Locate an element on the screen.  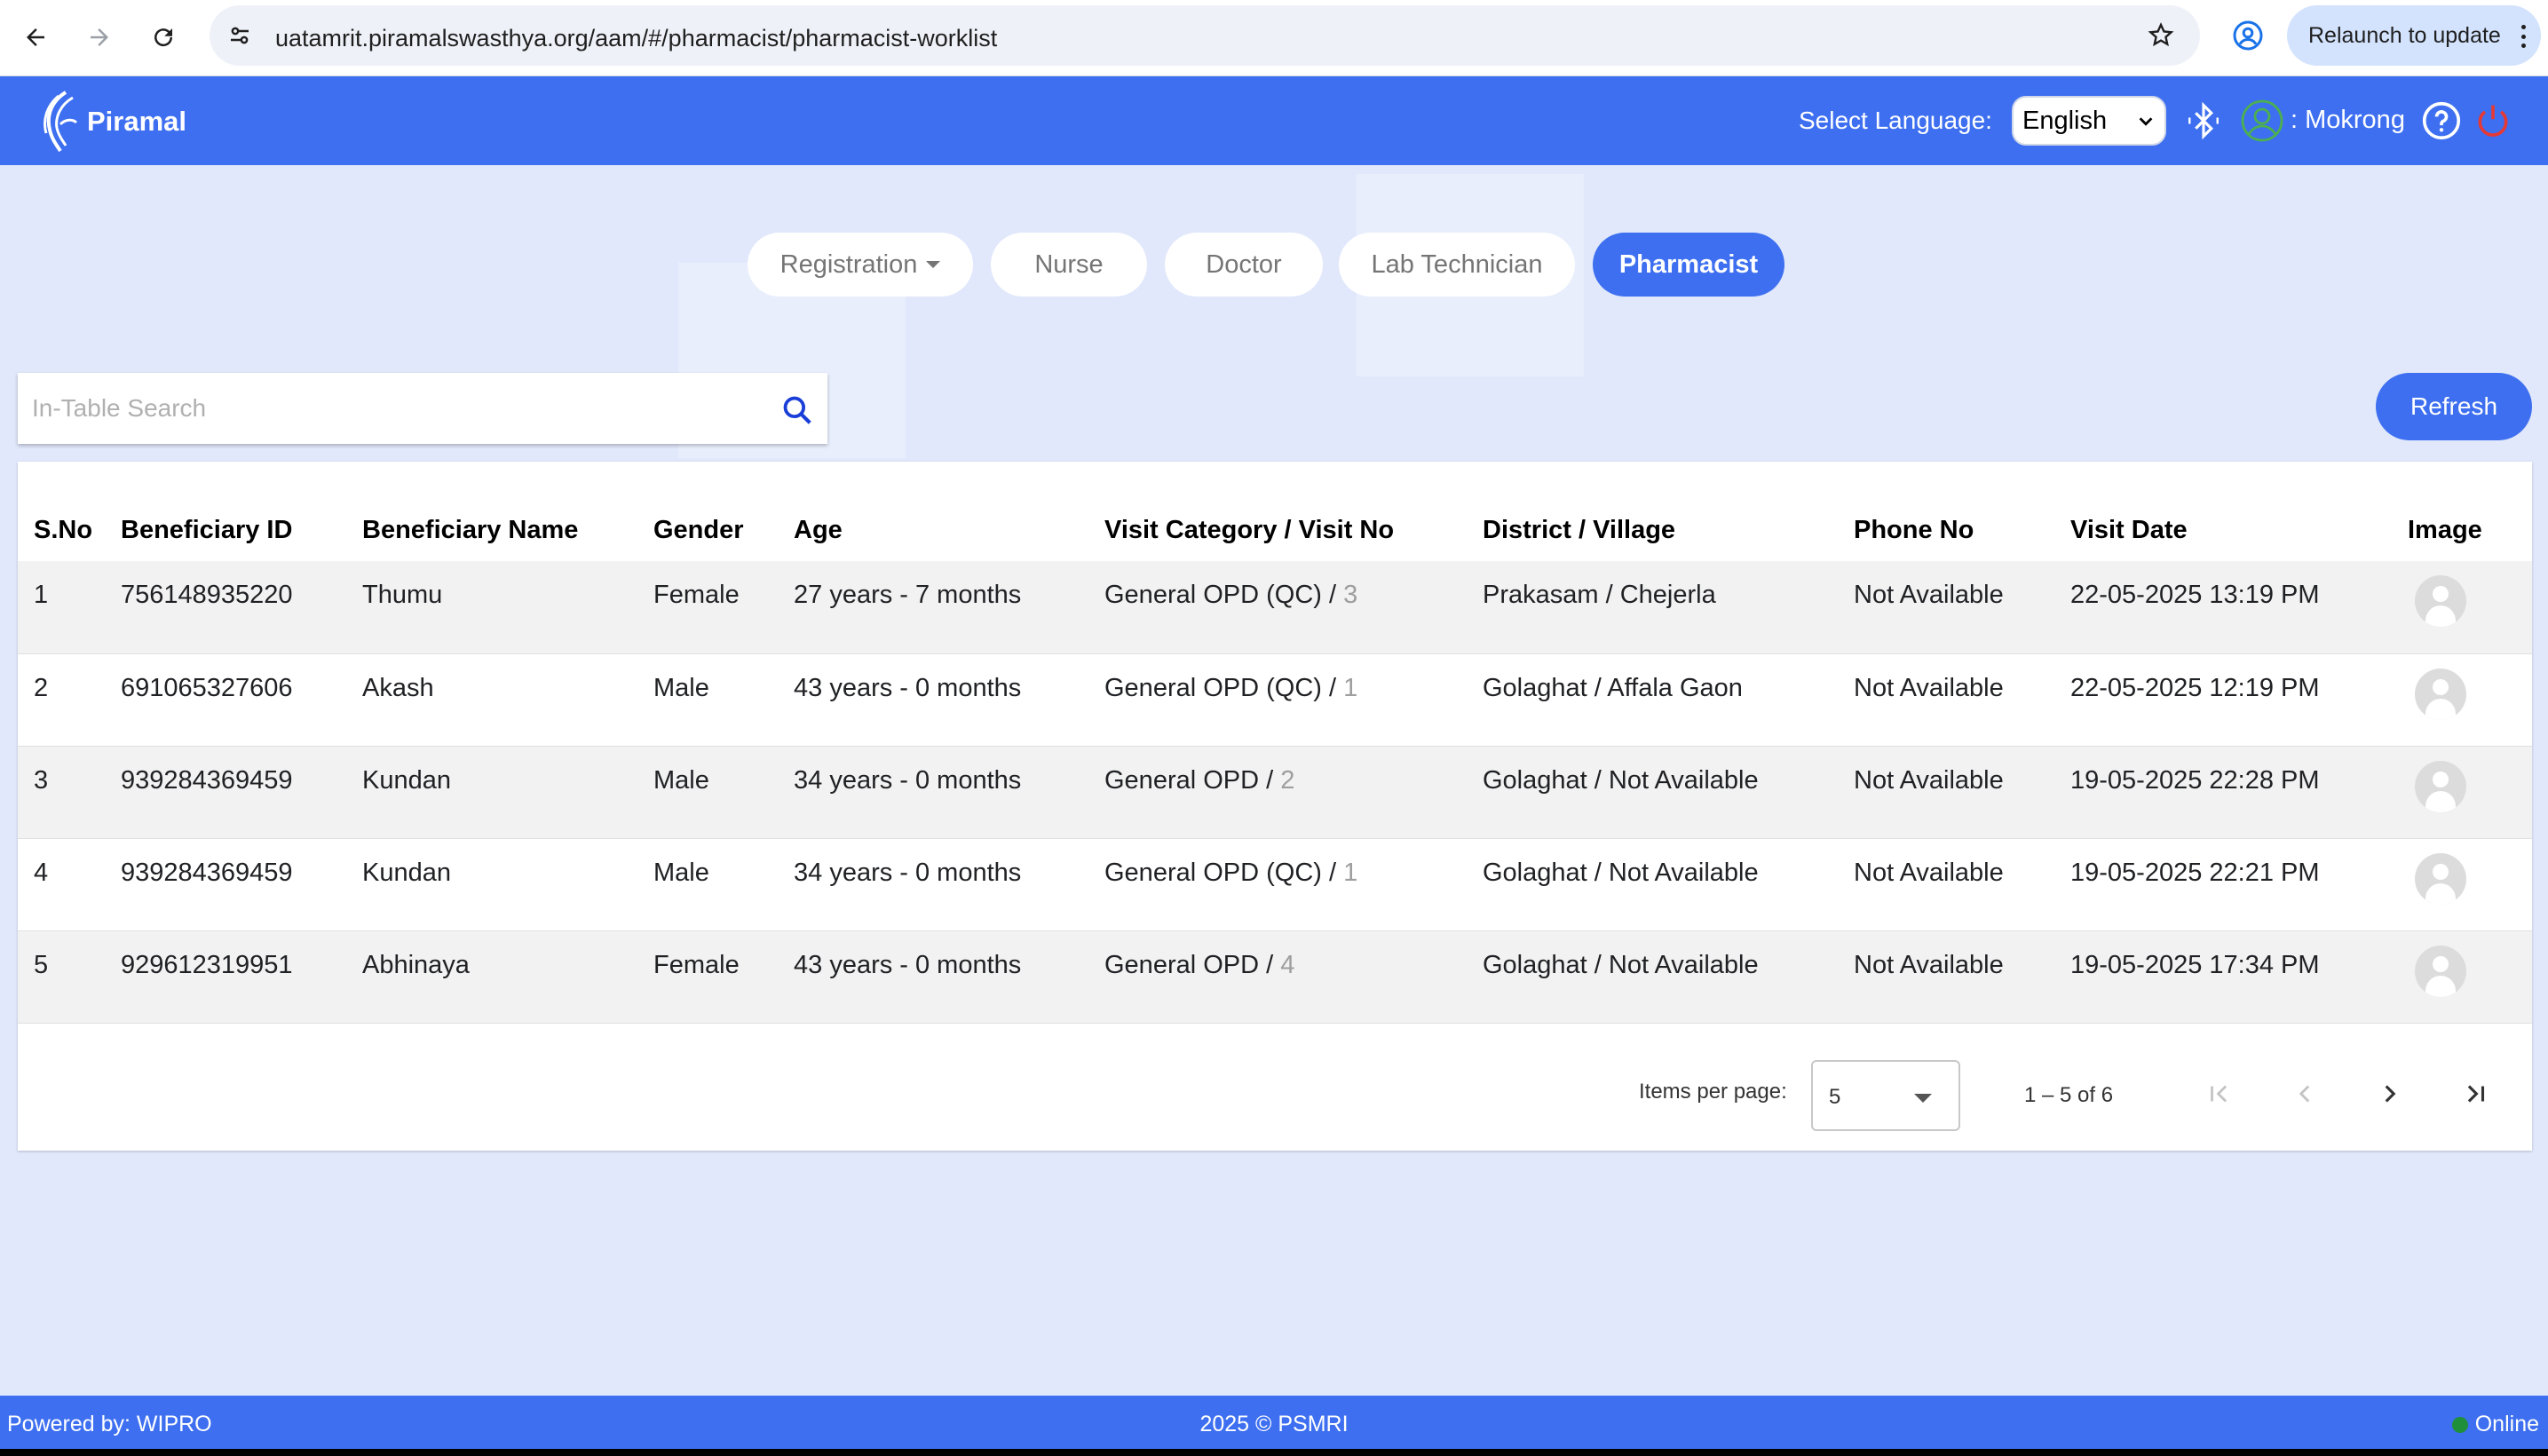
relaunch-label: Relaunch to update is located at coordinates (2404, 35).